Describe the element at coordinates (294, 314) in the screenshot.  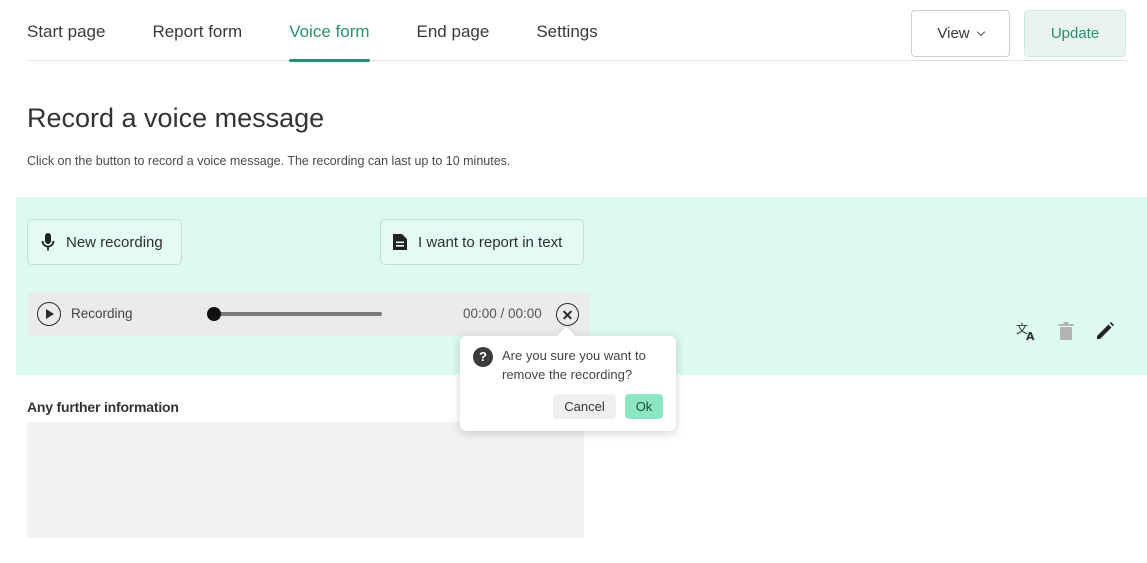
I see `playback-slider` at that location.